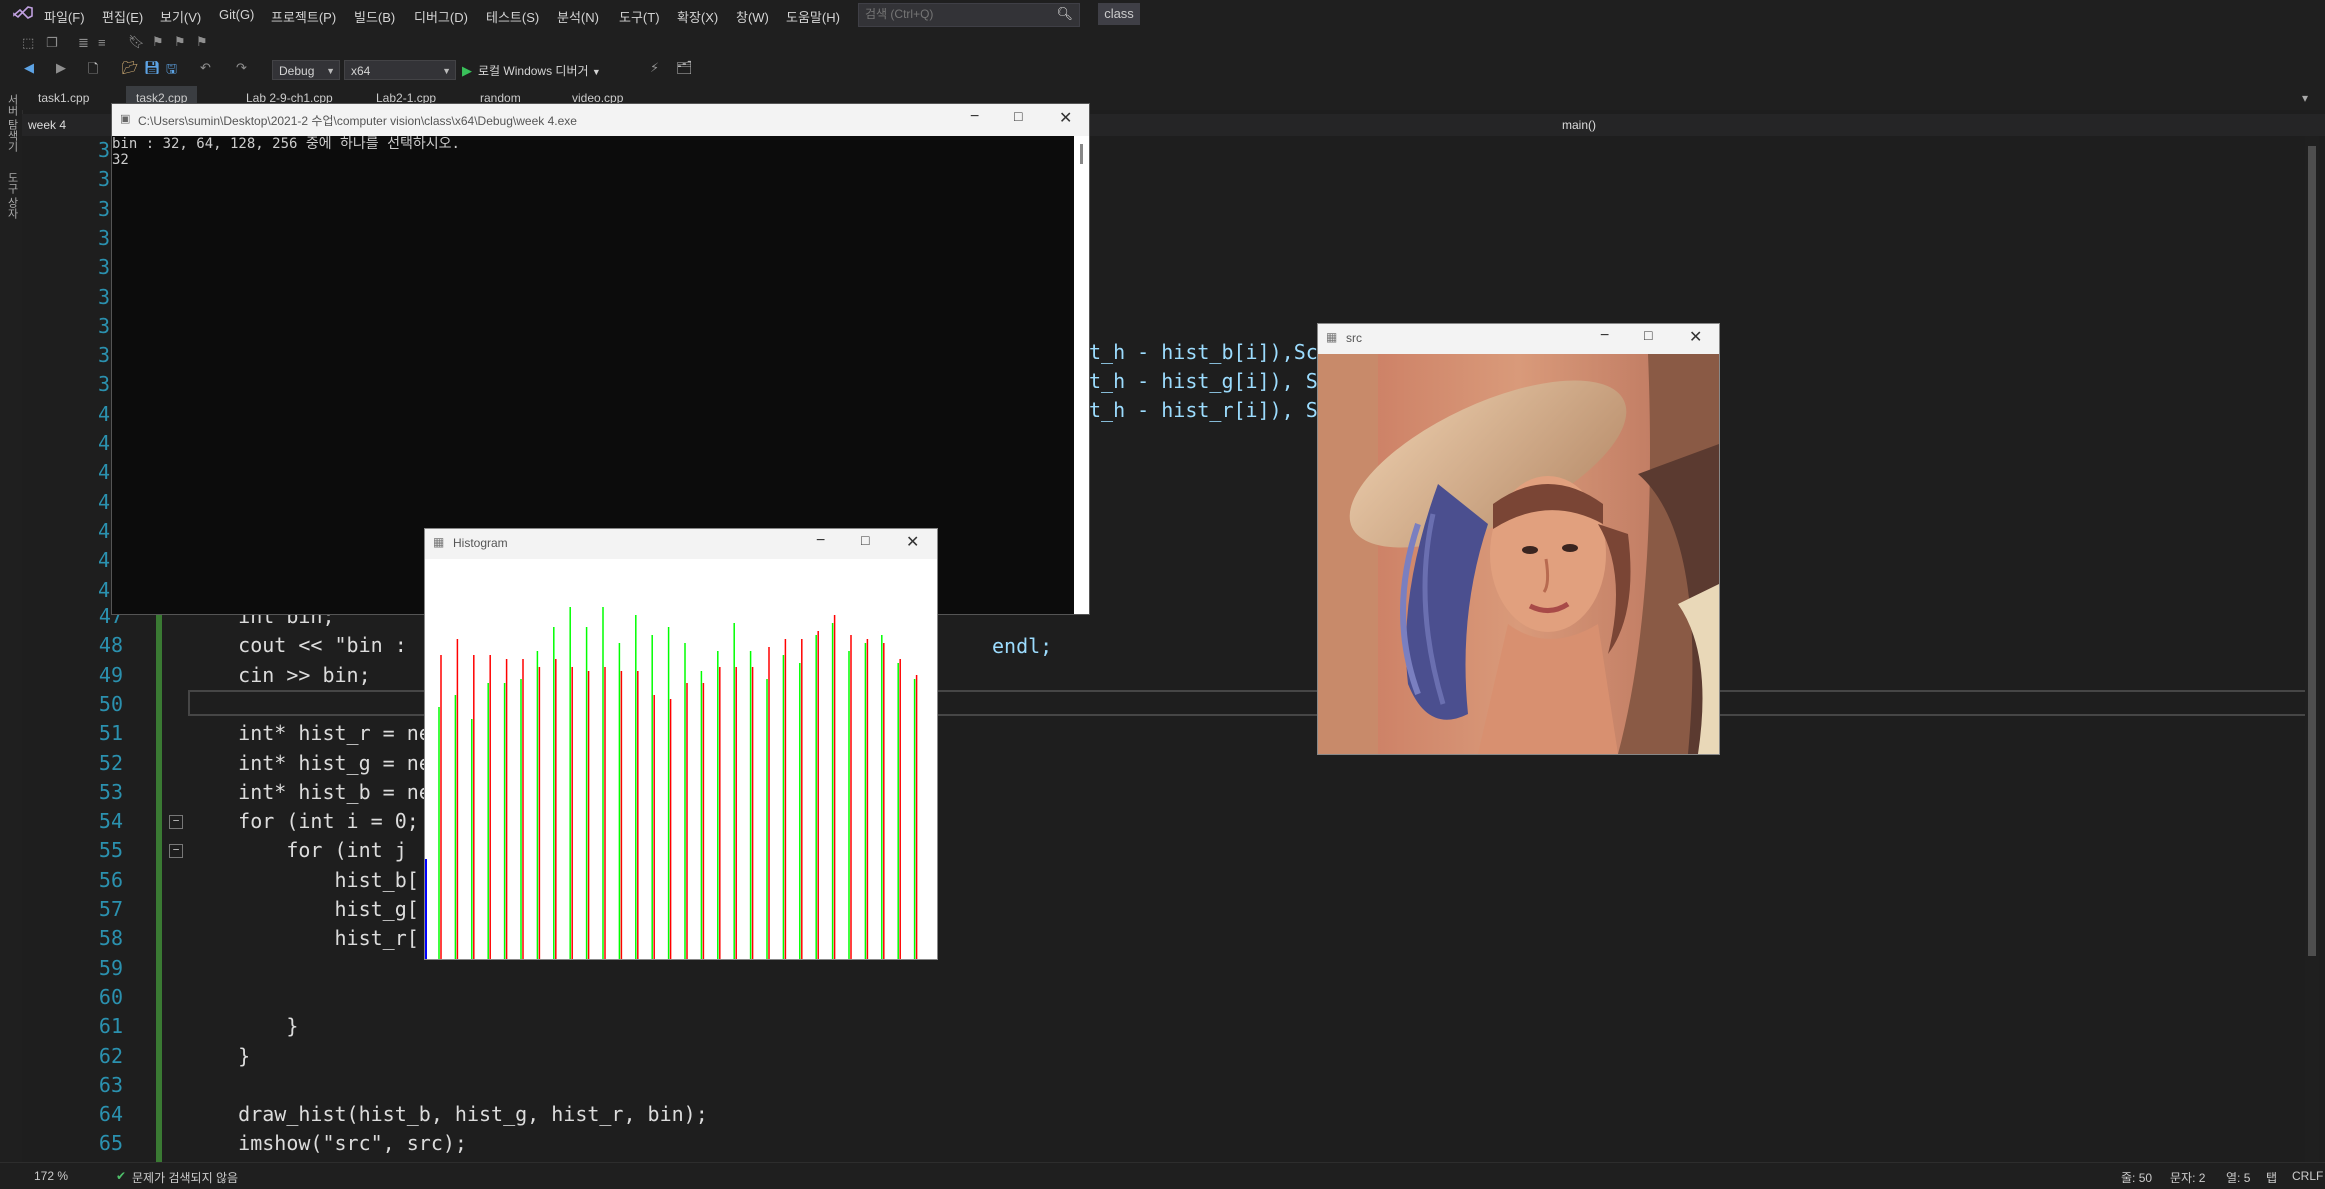 The image size is (2325, 1189). What do you see at coordinates (2307, 1176) in the screenshot?
I see `line-ending: CRLF` at bounding box center [2307, 1176].